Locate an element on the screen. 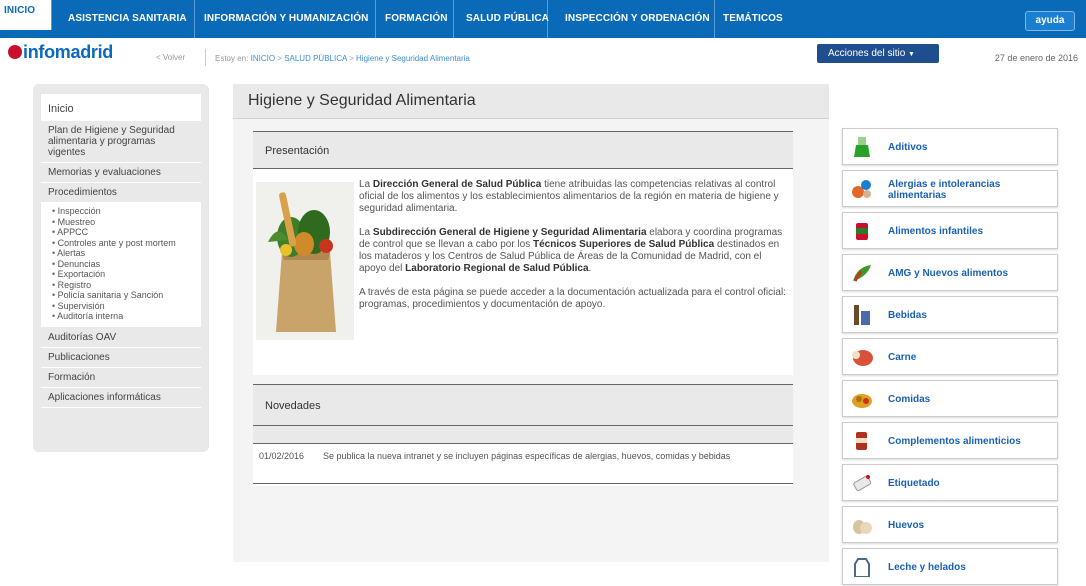  topic-huevos: Huevos is located at coordinates (950, 524).